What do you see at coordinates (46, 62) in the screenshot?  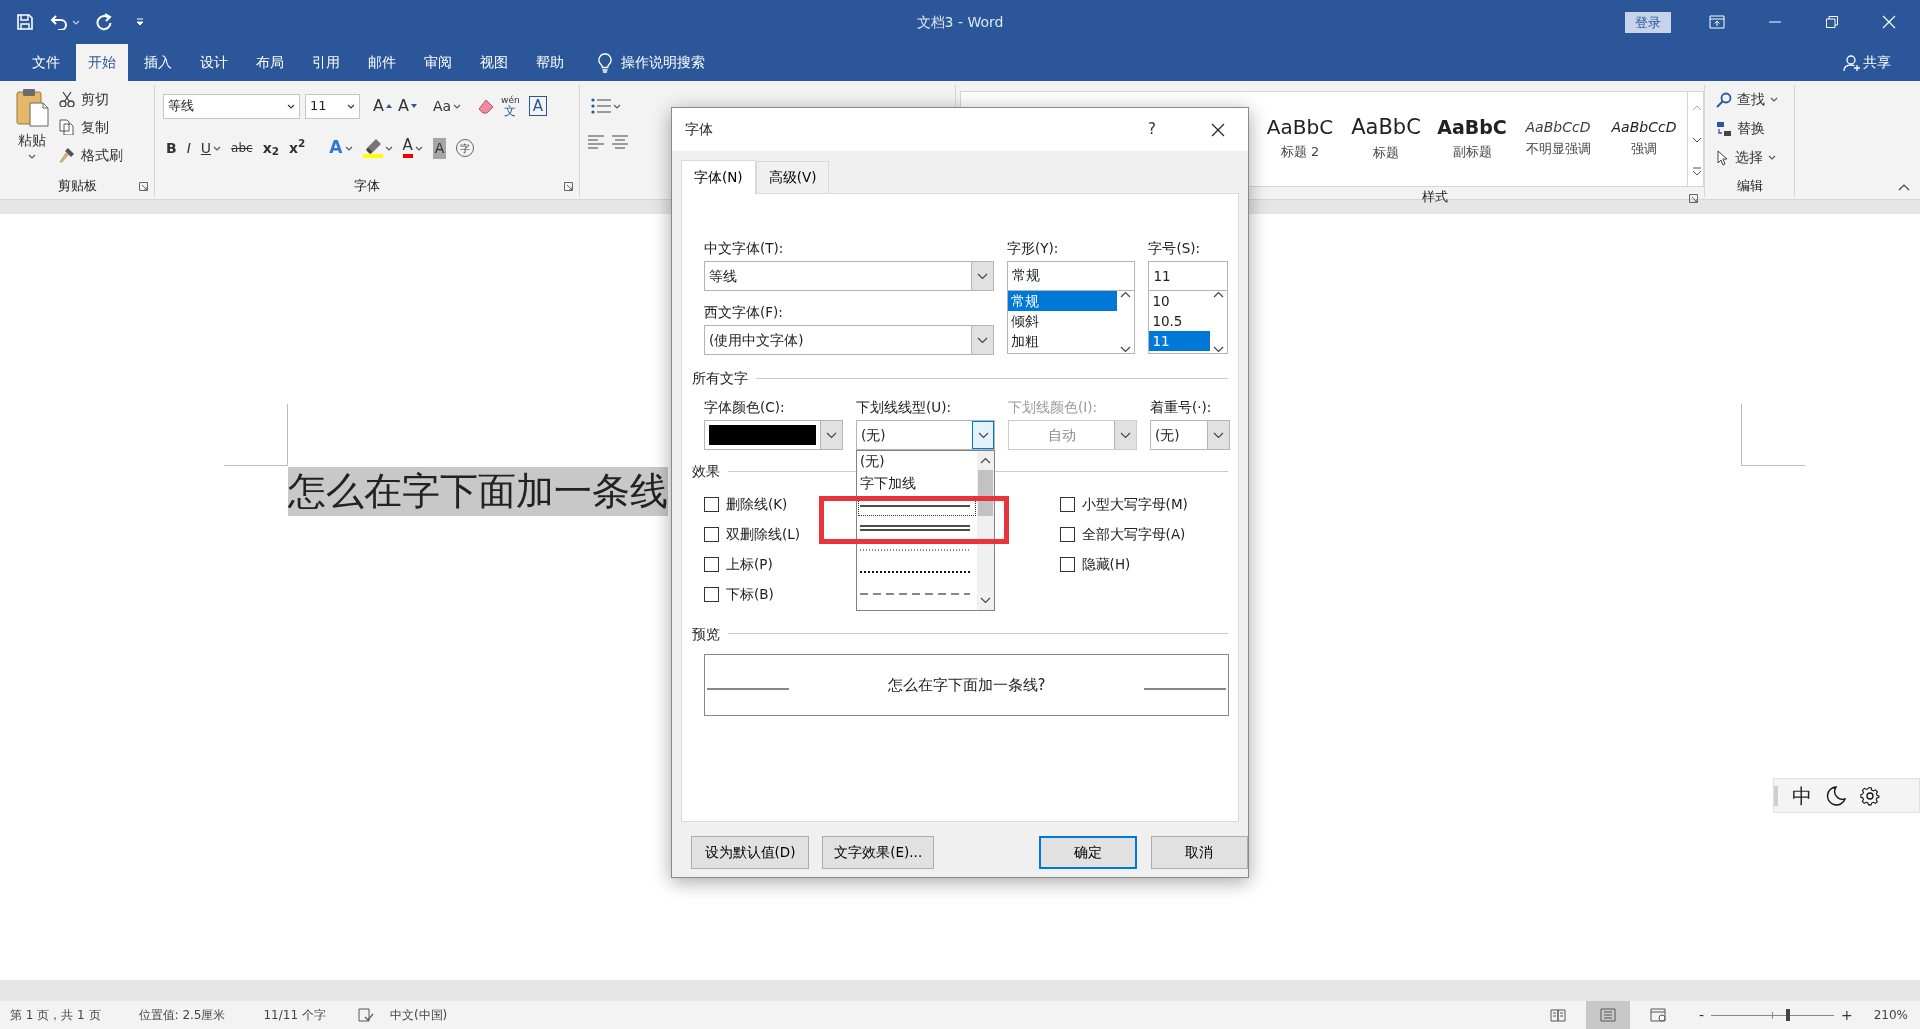 I see `ribbon-tab: 文件` at bounding box center [46, 62].